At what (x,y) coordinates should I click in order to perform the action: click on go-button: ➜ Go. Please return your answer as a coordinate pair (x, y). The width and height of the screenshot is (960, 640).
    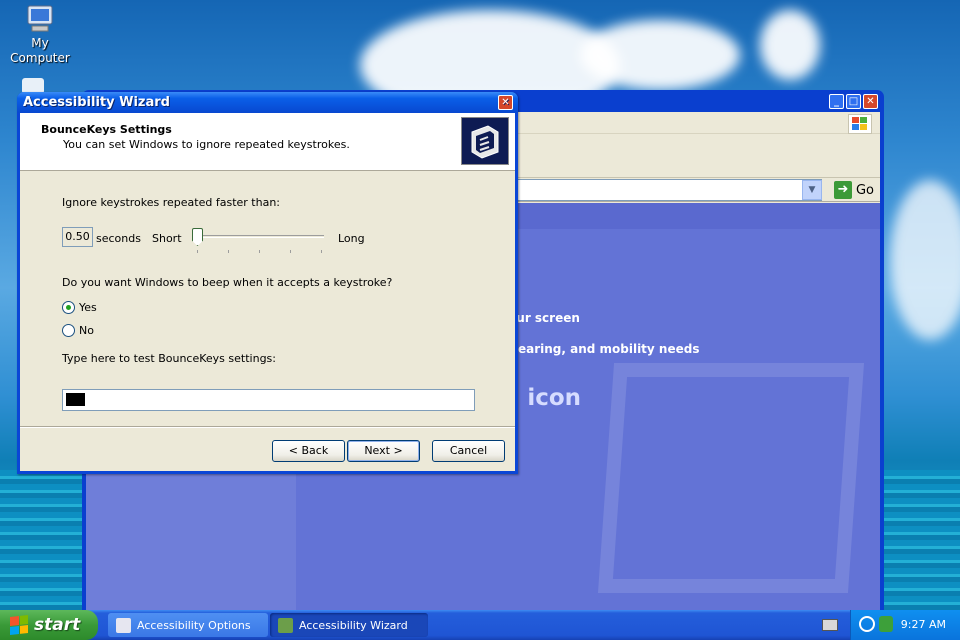
    Looking at the image, I should click on (853, 190).